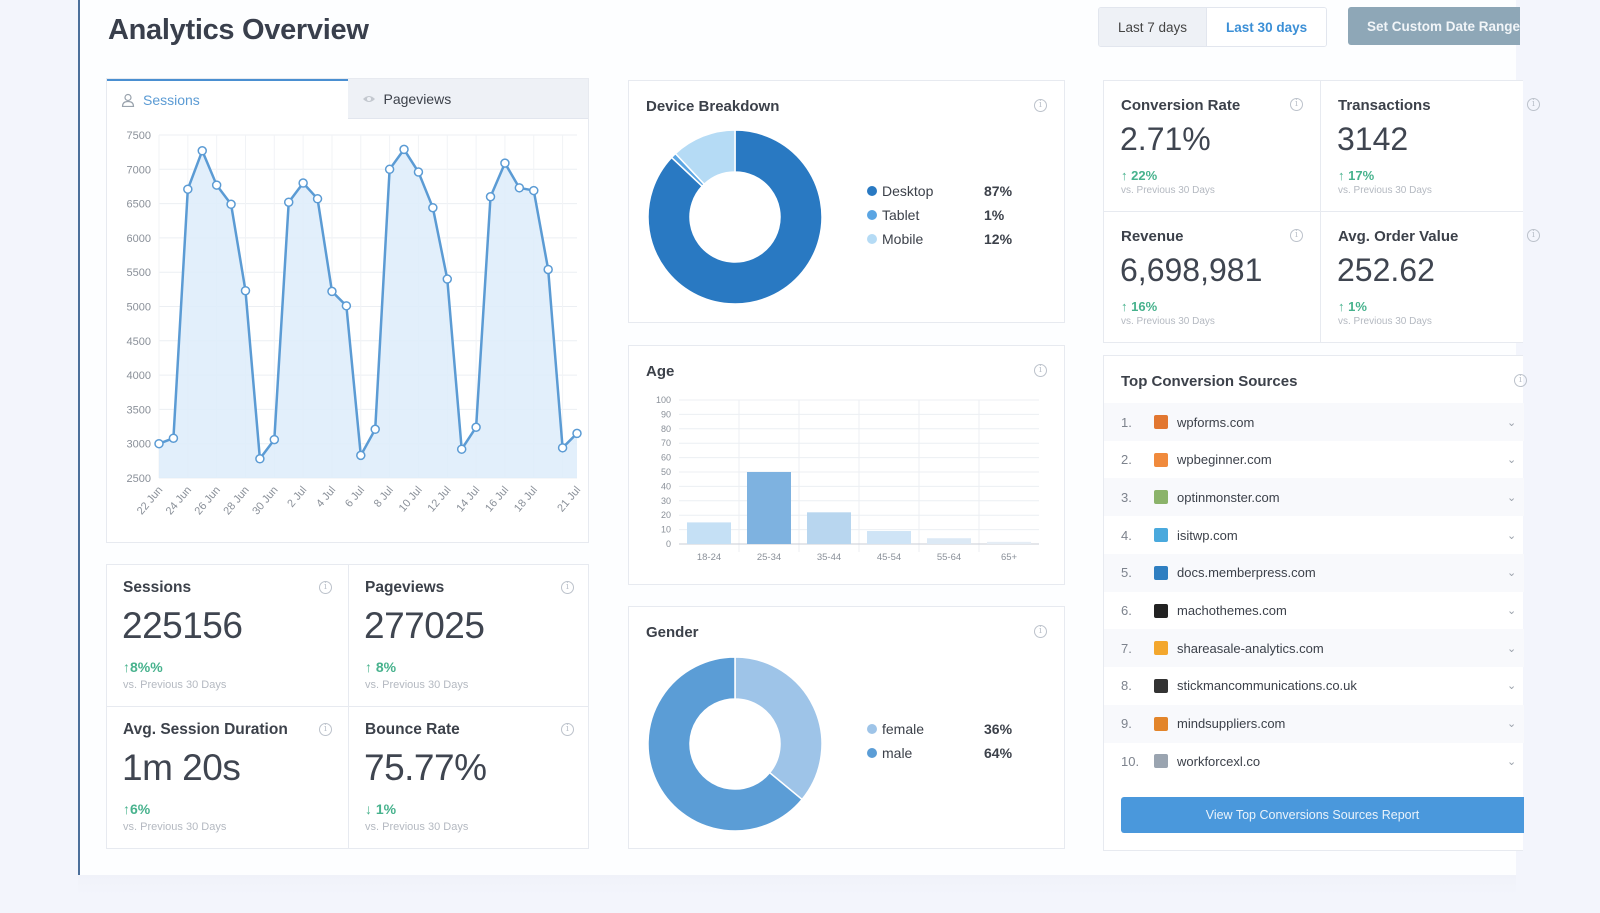 This screenshot has height=913, width=1600. What do you see at coordinates (1314, 497) in the screenshot?
I see `source-row: 3. optinmonster.com ⌄` at bounding box center [1314, 497].